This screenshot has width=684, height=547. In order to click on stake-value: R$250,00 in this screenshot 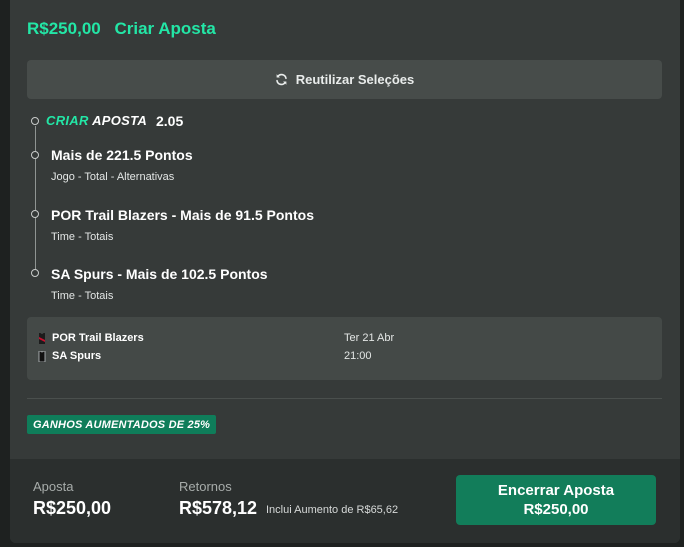, I will do `click(72, 508)`.